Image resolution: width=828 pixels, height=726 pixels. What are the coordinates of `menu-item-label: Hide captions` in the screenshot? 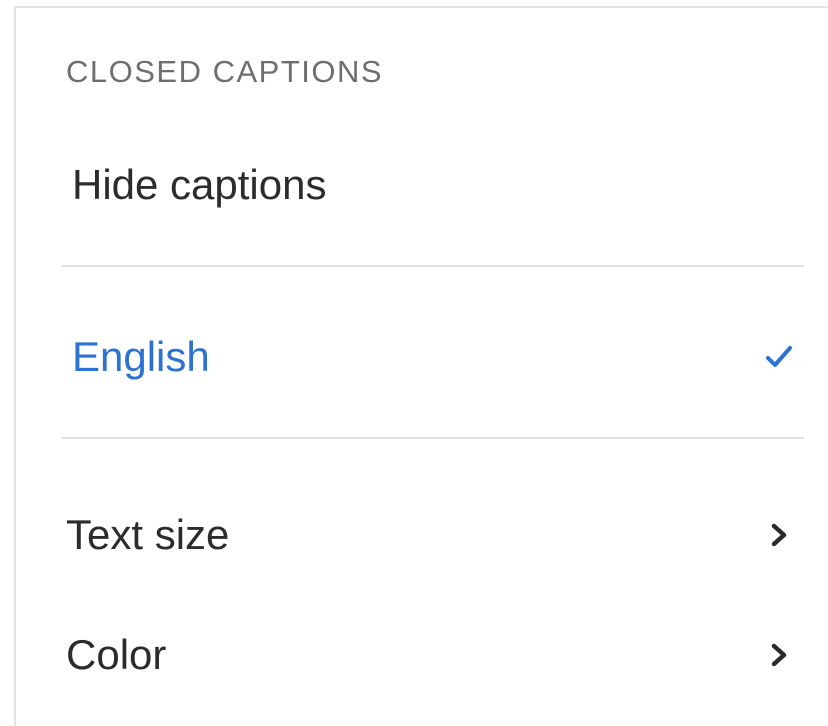 It's located at (199, 184).